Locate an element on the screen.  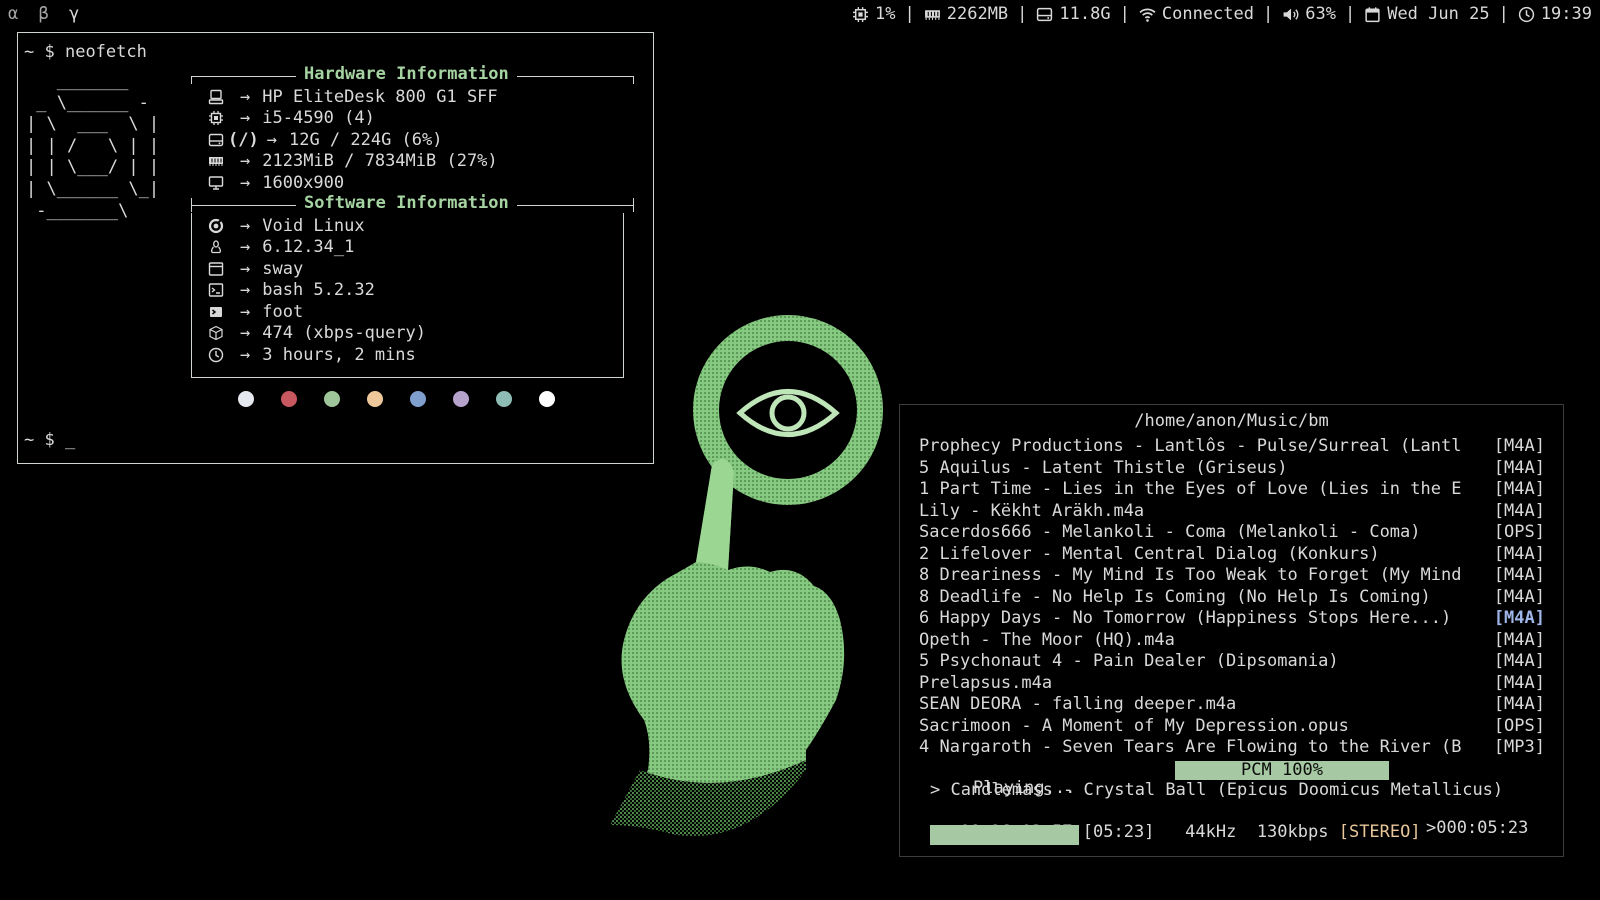
host-row: → HP EliteDesk 800 G1 SFF is located at coordinates (352, 96).